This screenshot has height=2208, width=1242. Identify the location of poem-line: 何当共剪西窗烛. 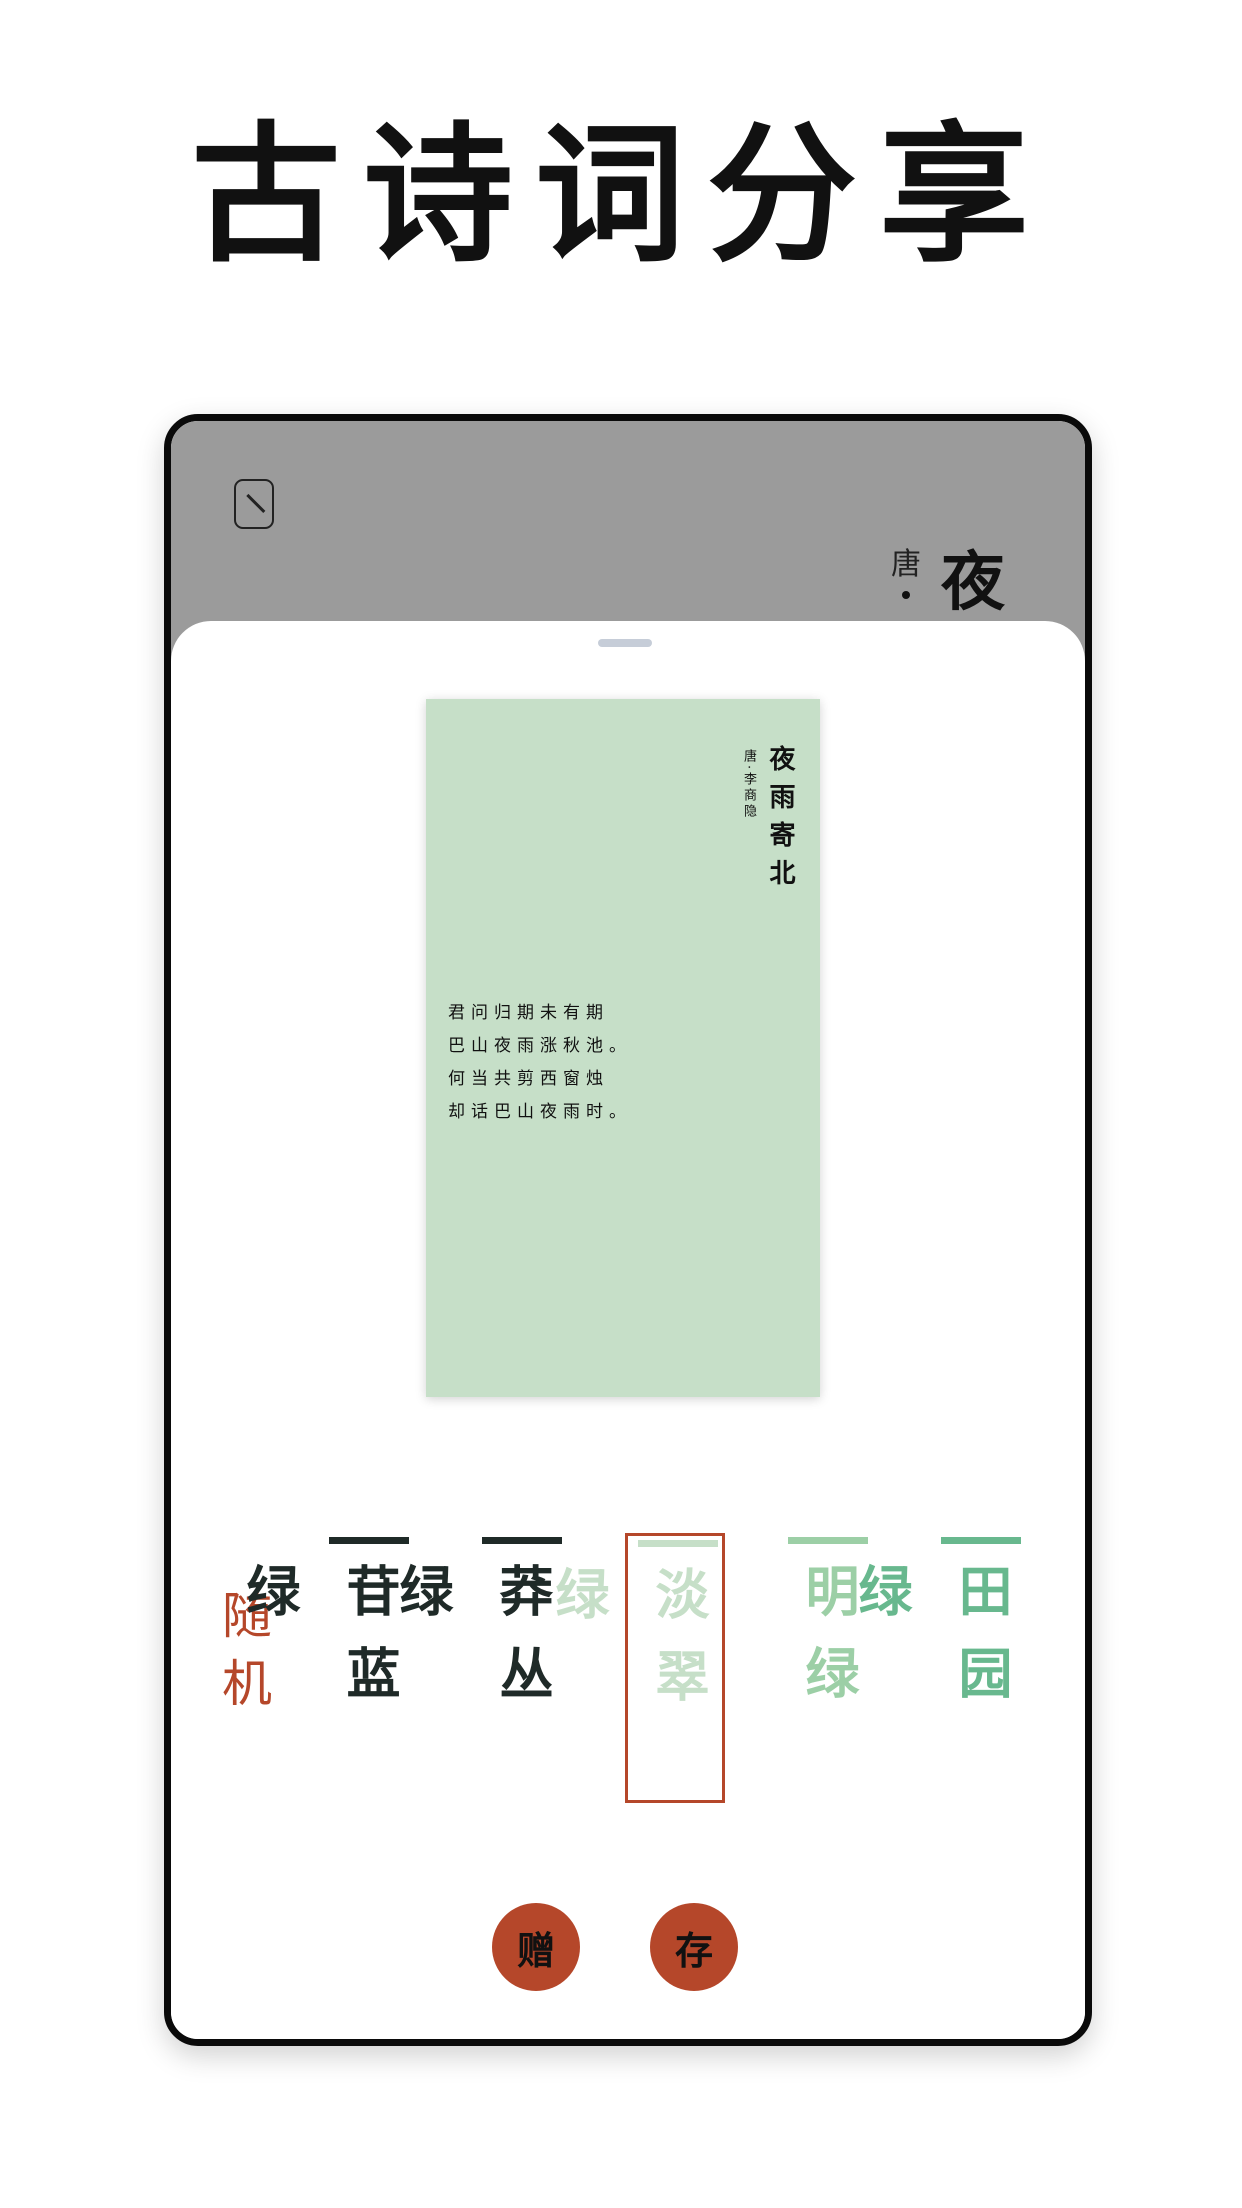
(528, 1079).